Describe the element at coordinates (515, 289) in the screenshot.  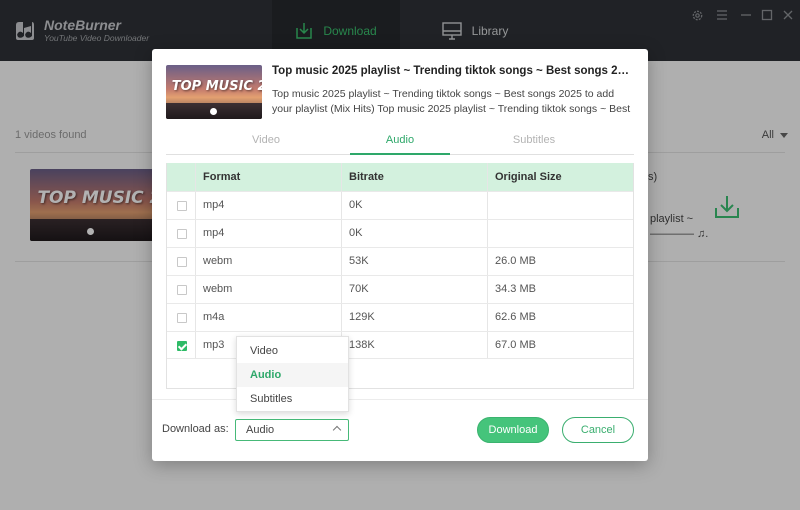
I see `cell-size: 34.3 MB` at that location.